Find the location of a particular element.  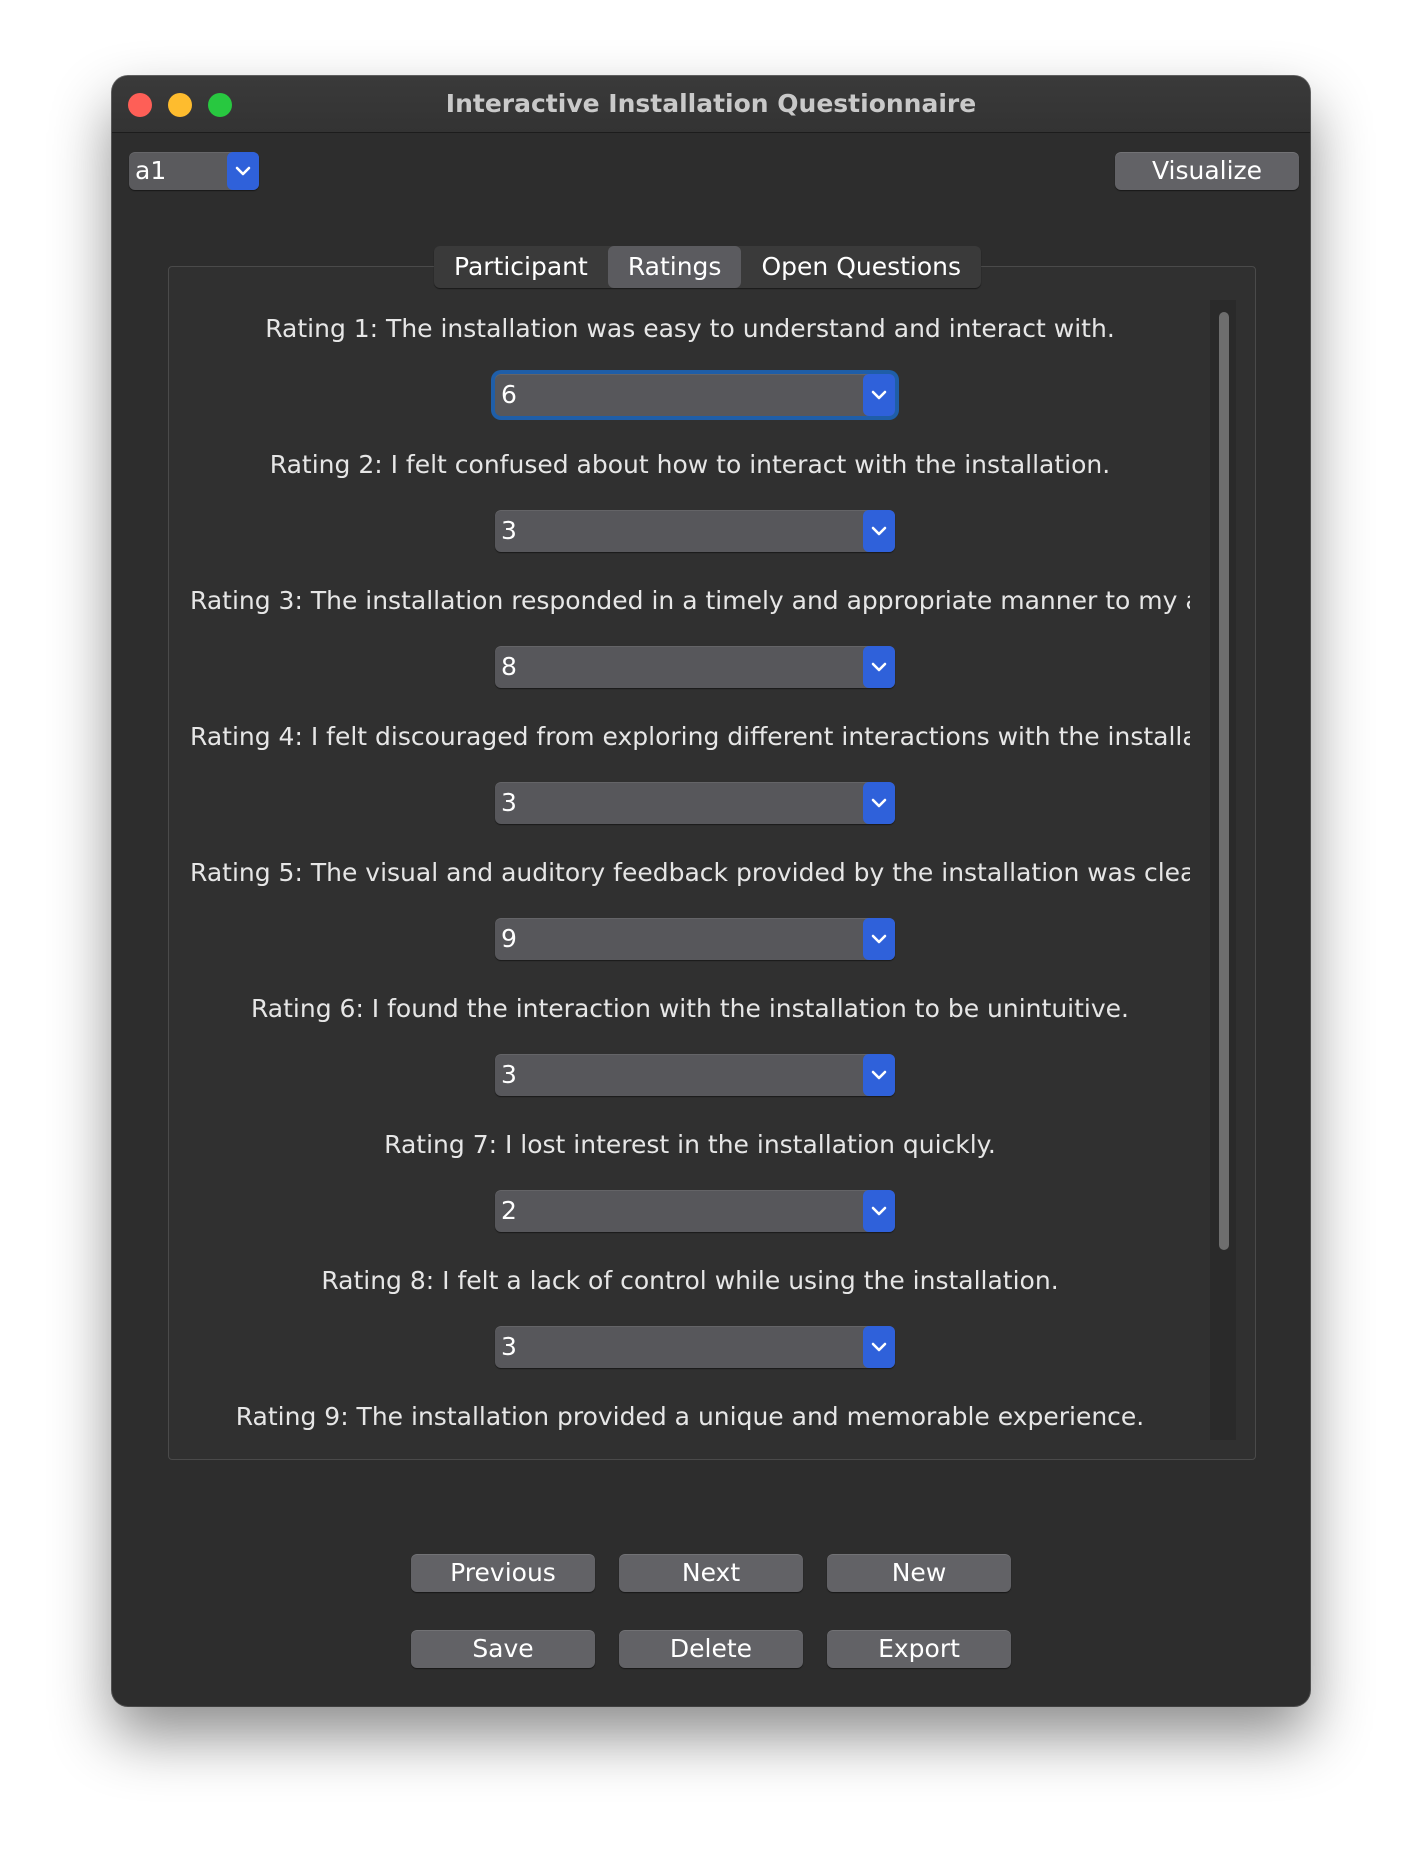

rating-1-value: 6 is located at coordinates (509, 394).